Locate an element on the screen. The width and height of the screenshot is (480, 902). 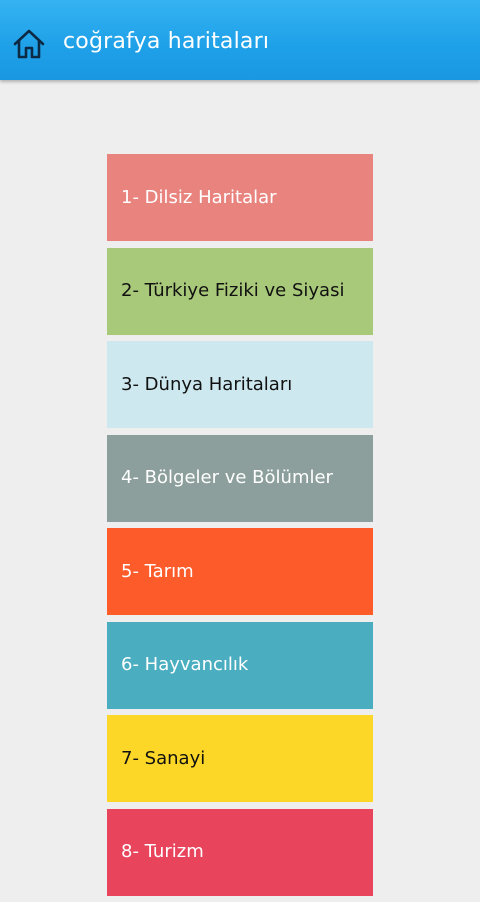
menu-item-label: 2- Türkiye Fiziki ve Siyasi is located at coordinates (233, 290).